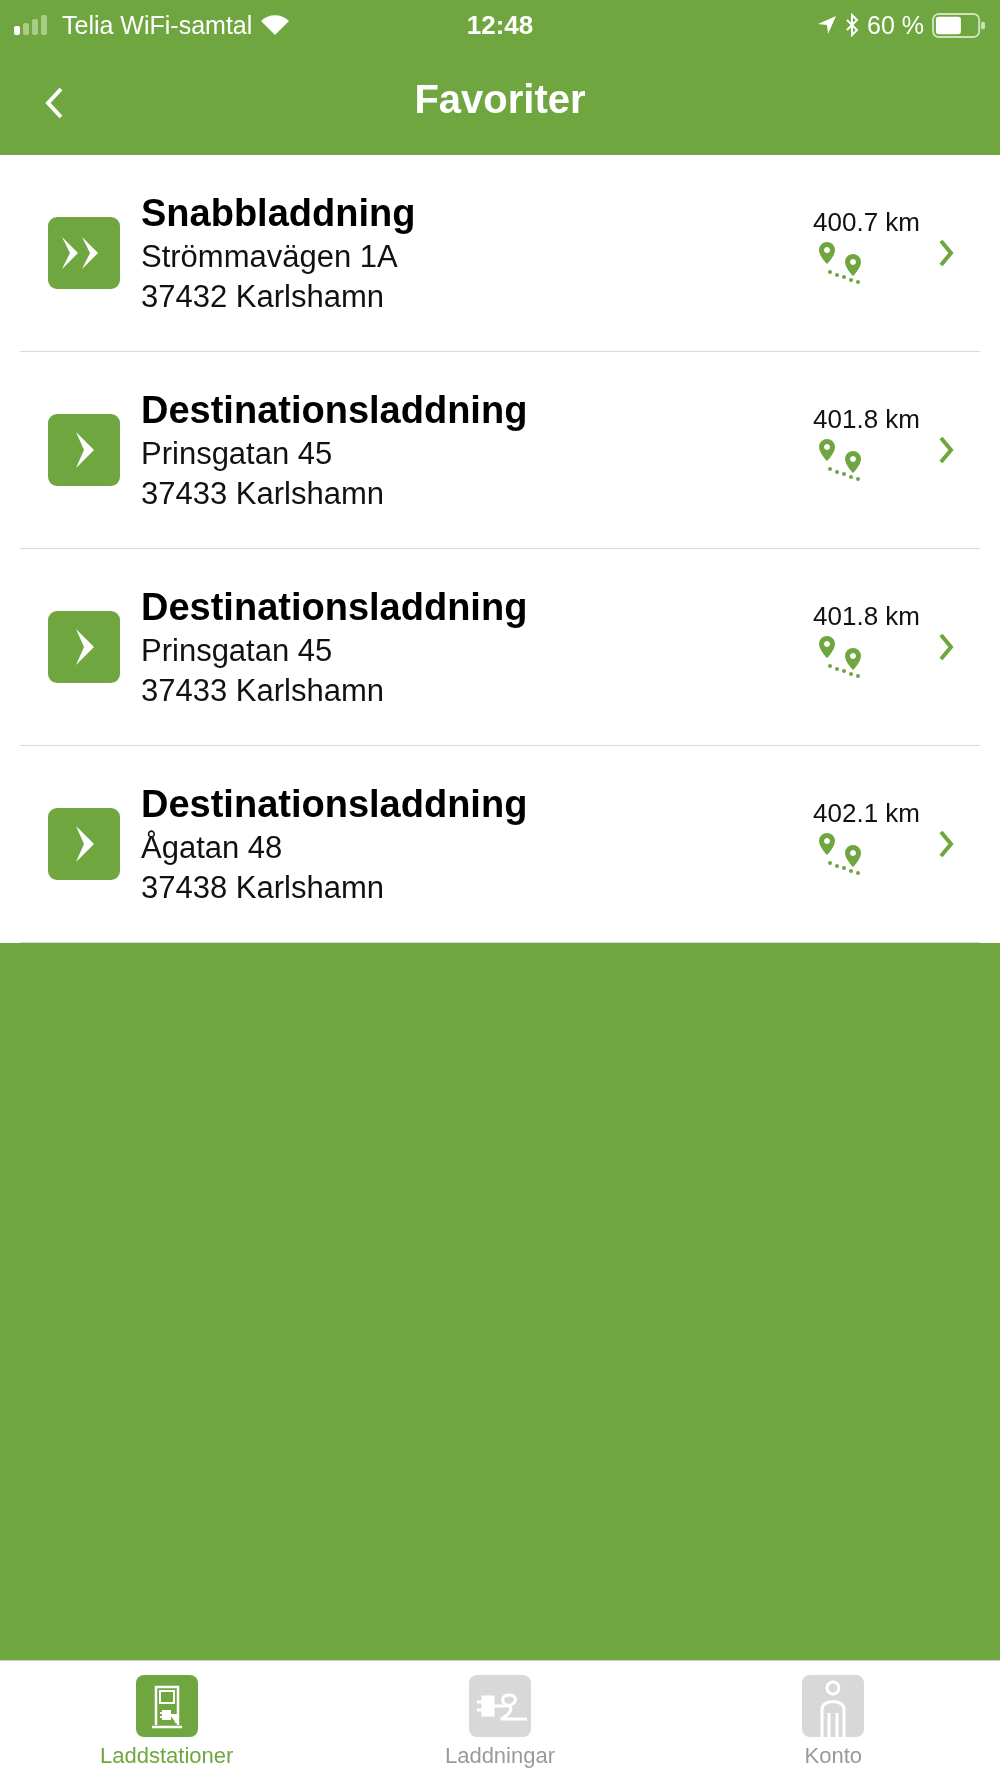 The height and width of the screenshot is (1778, 1000). What do you see at coordinates (84, 253) in the screenshot?
I see `double-chevron-icon` at bounding box center [84, 253].